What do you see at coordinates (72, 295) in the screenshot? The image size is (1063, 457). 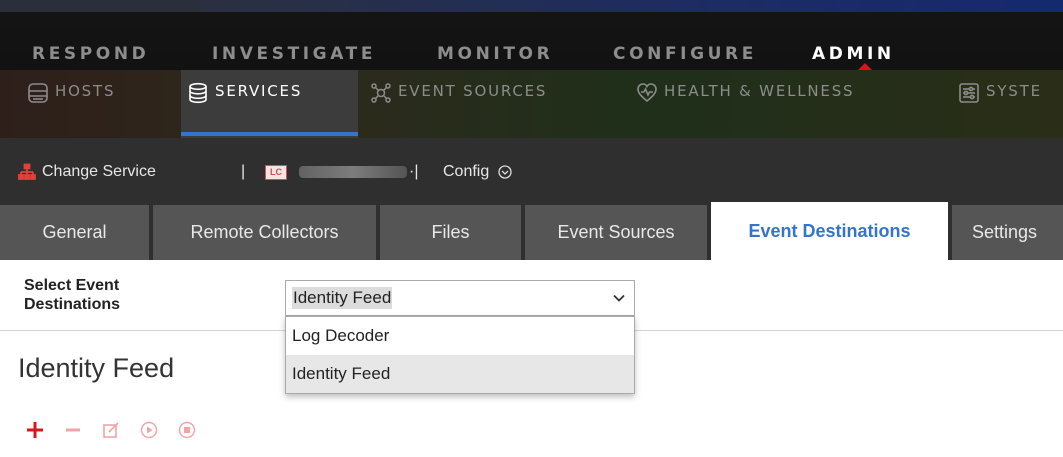 I see `select-destinations-label: Select Event Destinations` at bounding box center [72, 295].